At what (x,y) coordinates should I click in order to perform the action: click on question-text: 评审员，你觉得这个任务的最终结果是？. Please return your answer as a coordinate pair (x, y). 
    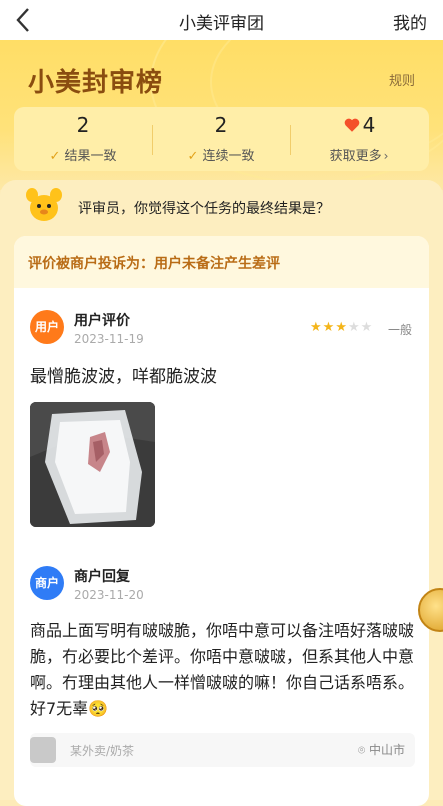
    Looking at the image, I should click on (204, 209).